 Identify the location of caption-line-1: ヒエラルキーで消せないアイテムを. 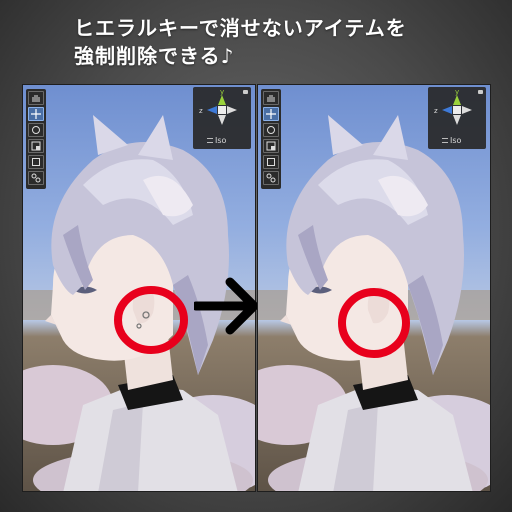
(240, 28).